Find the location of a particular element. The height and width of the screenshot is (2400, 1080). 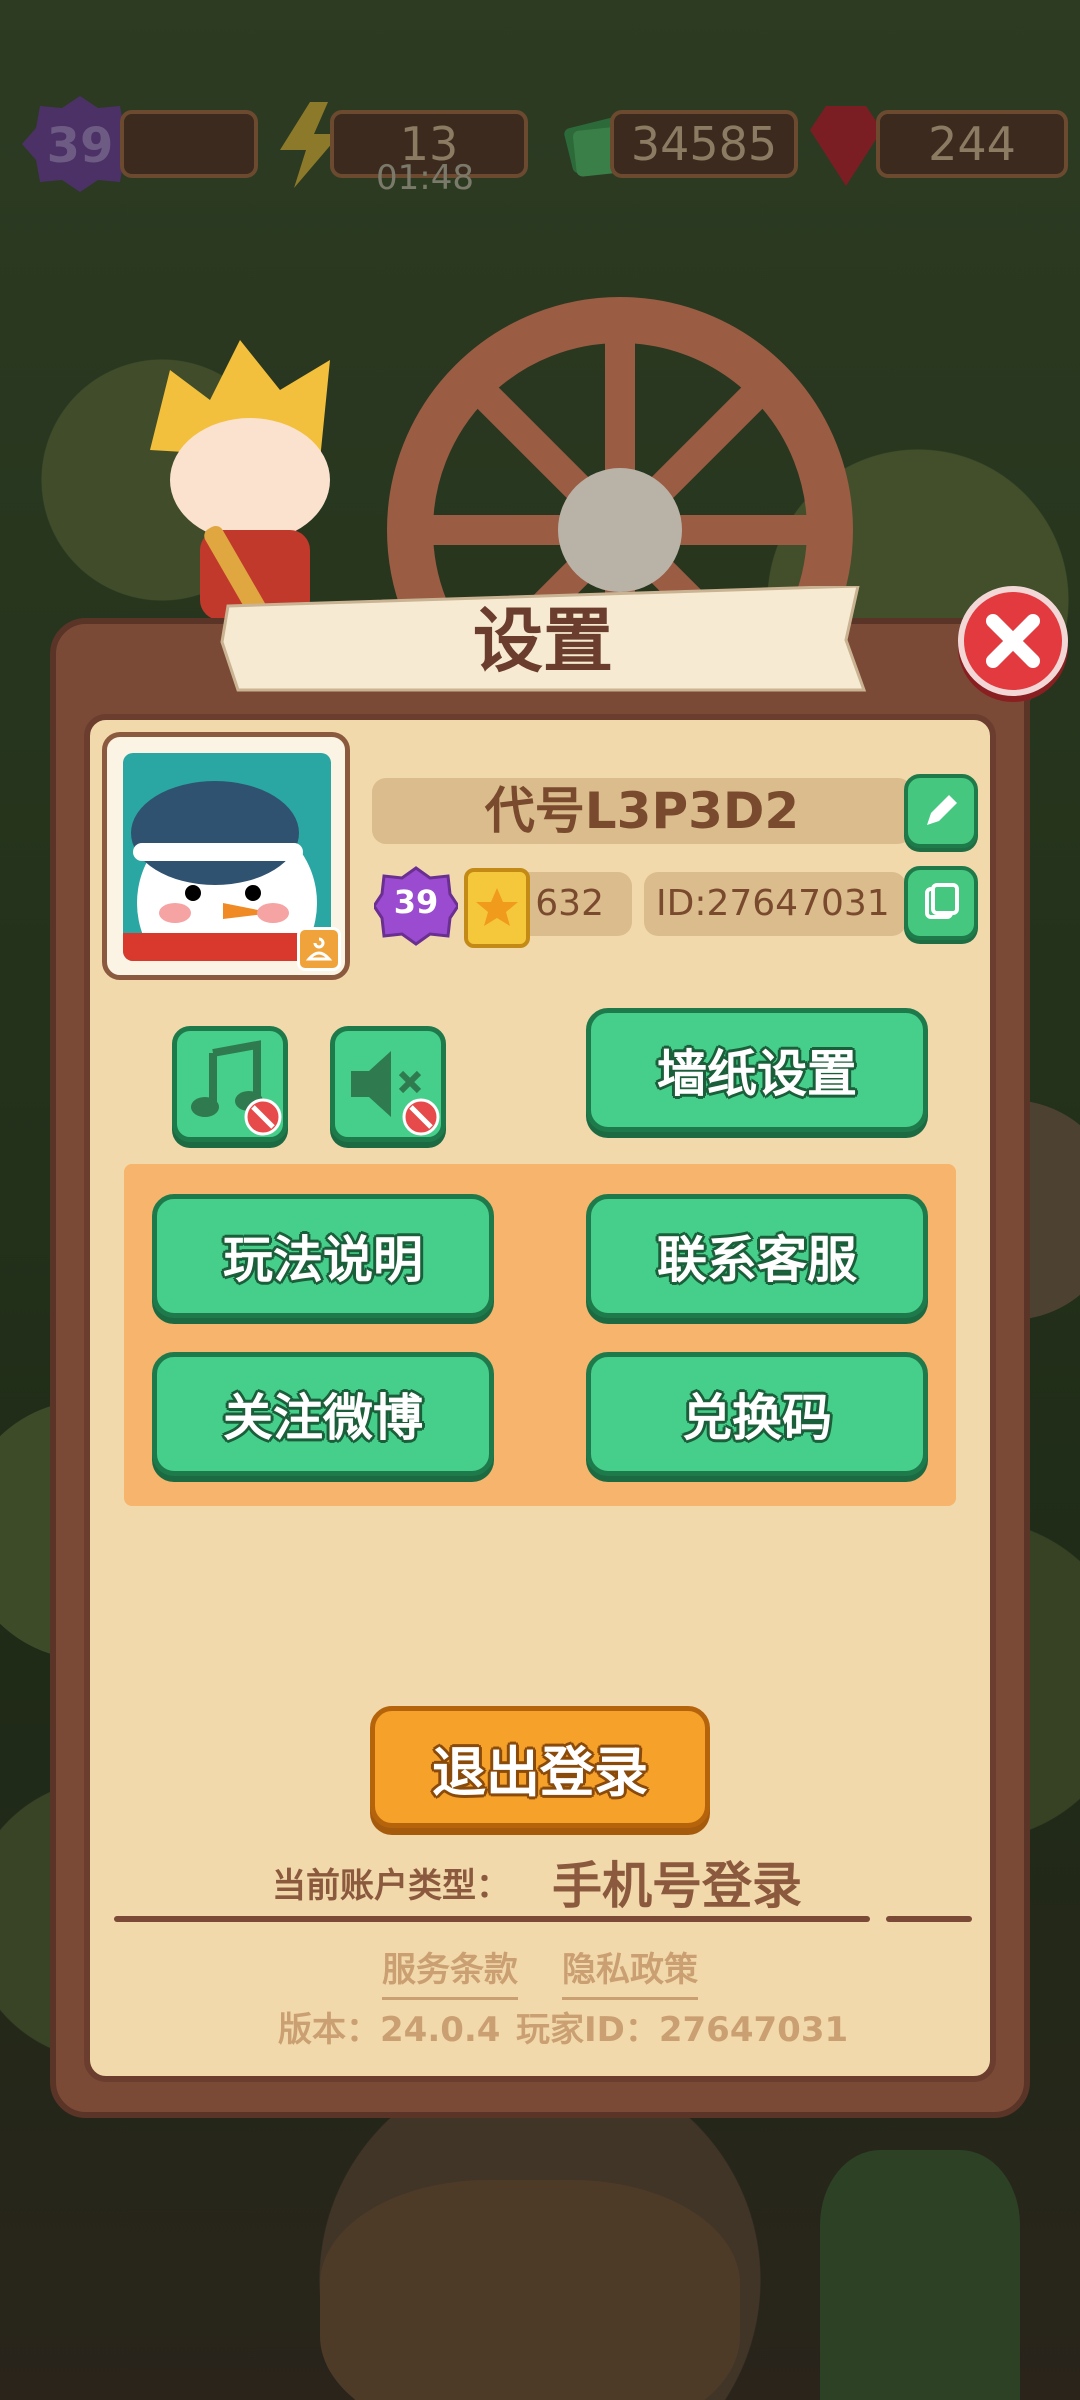

logout-button: 退出登录 is located at coordinates (540, 1767).